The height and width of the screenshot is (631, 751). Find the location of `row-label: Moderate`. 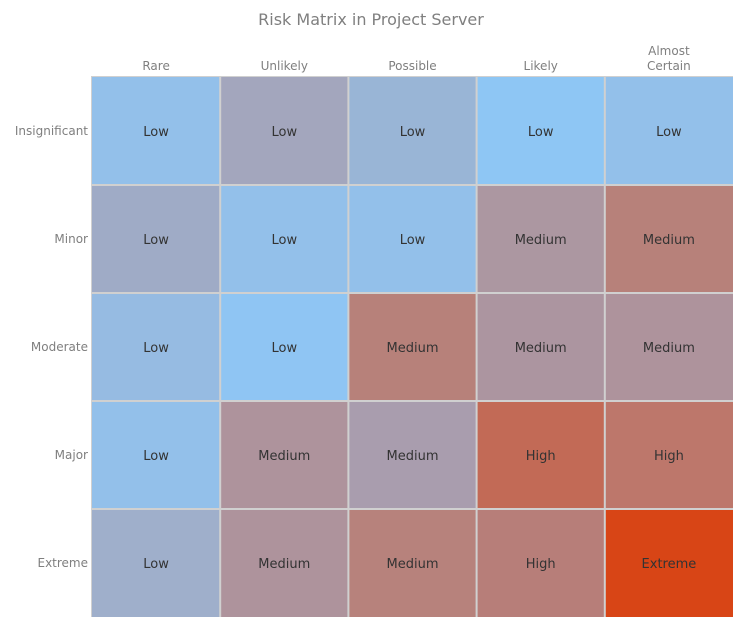

row-label: Moderate is located at coordinates (59, 347).